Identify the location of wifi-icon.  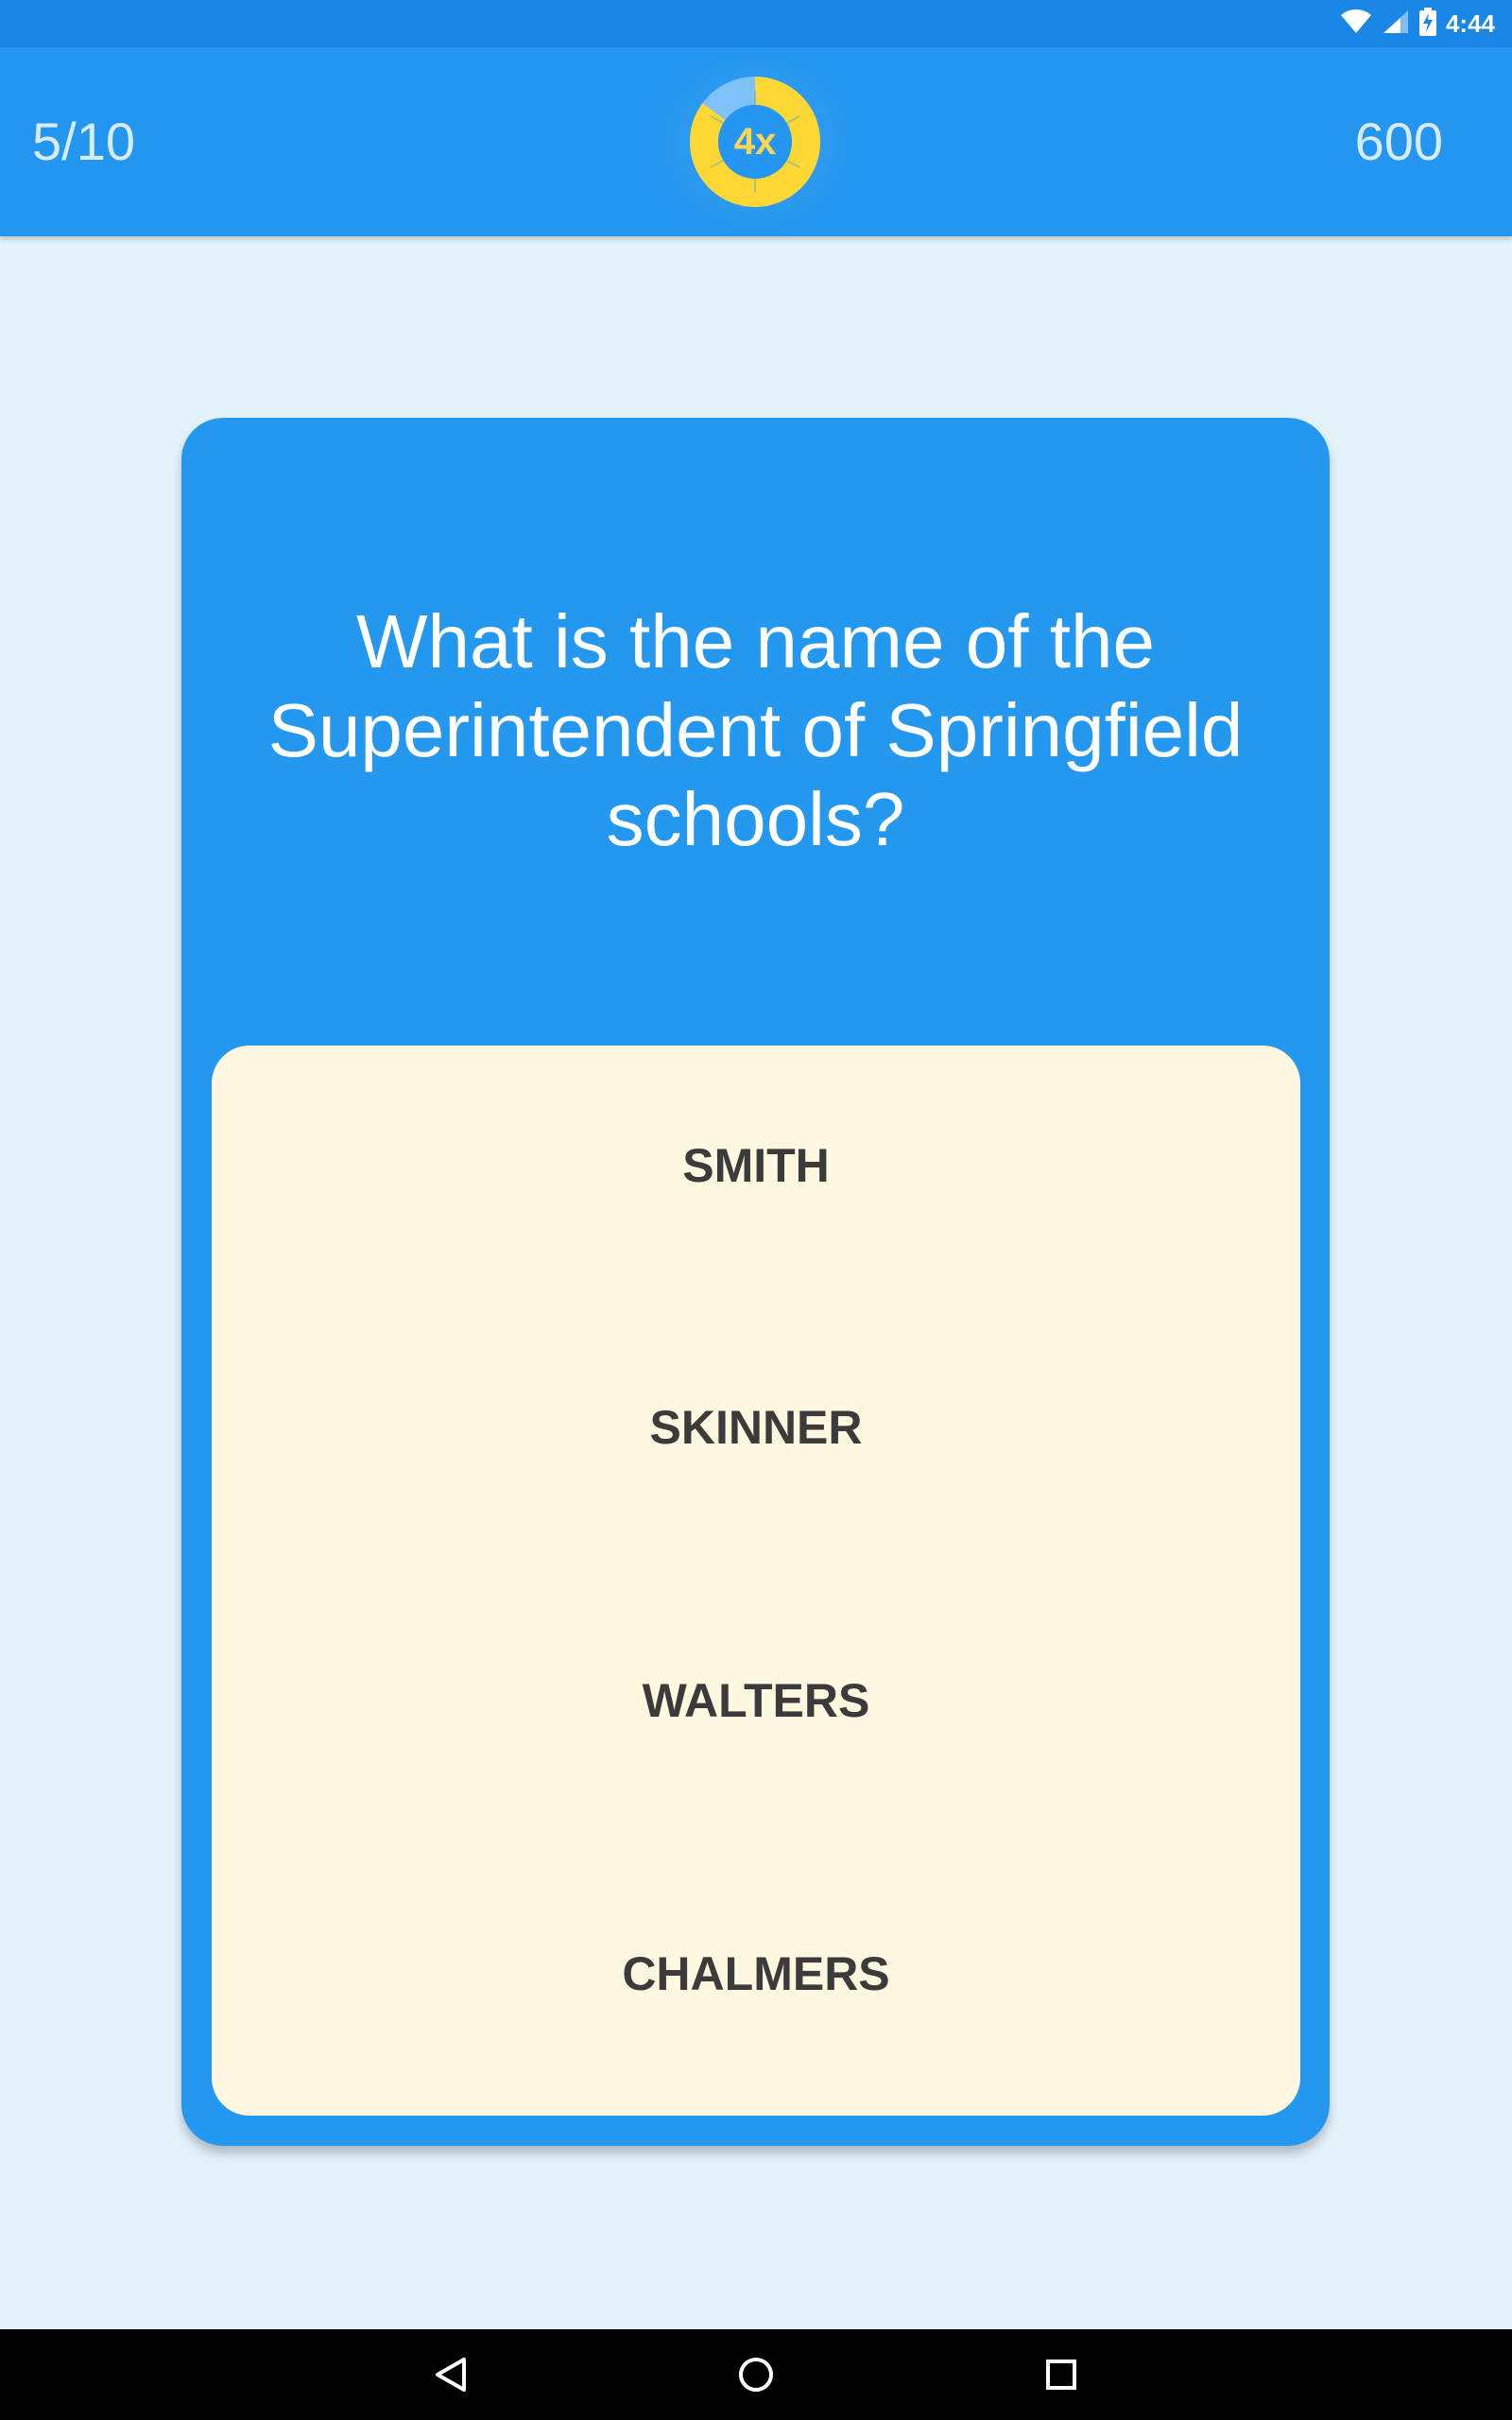
(1356, 24).